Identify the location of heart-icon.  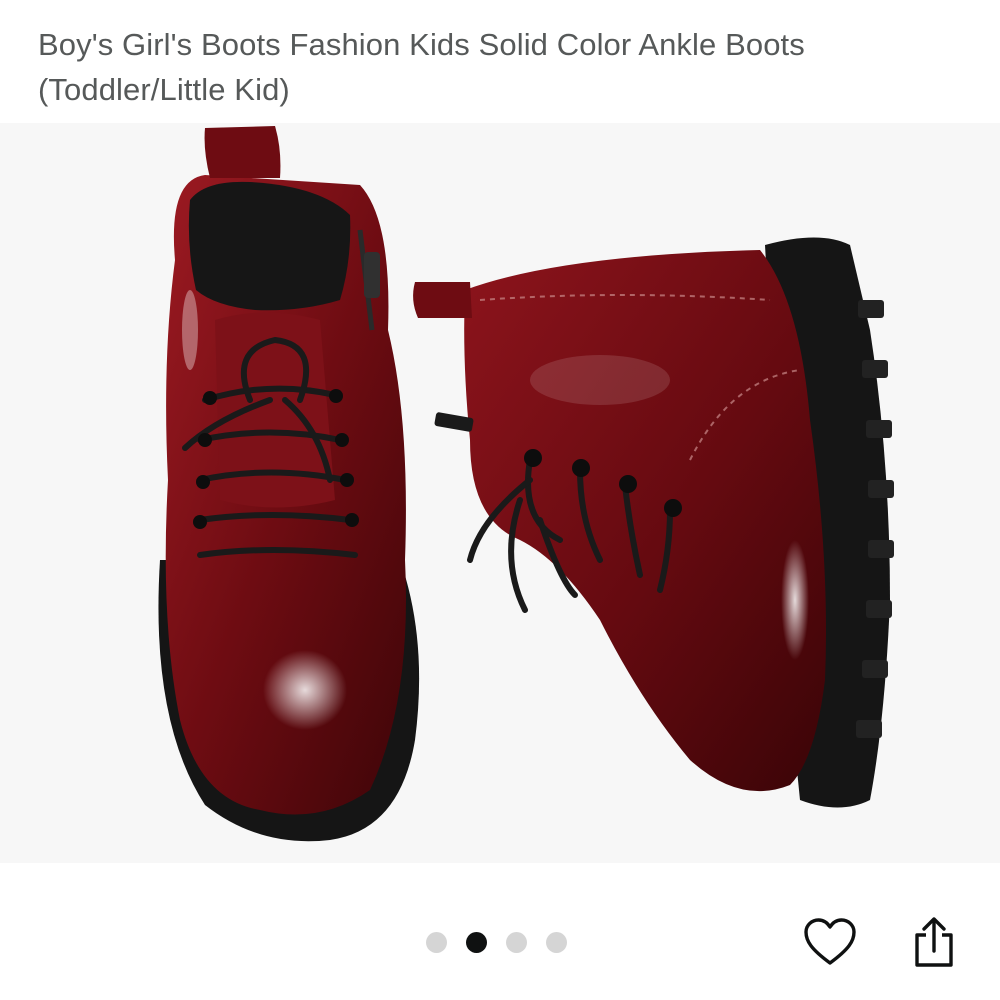
(830, 941).